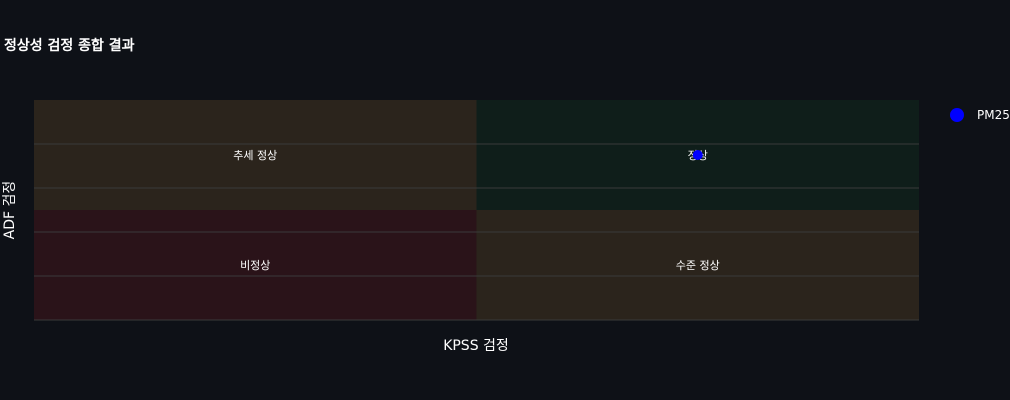  I want to click on quadrant-label-2: 비정상, so click(255, 265).